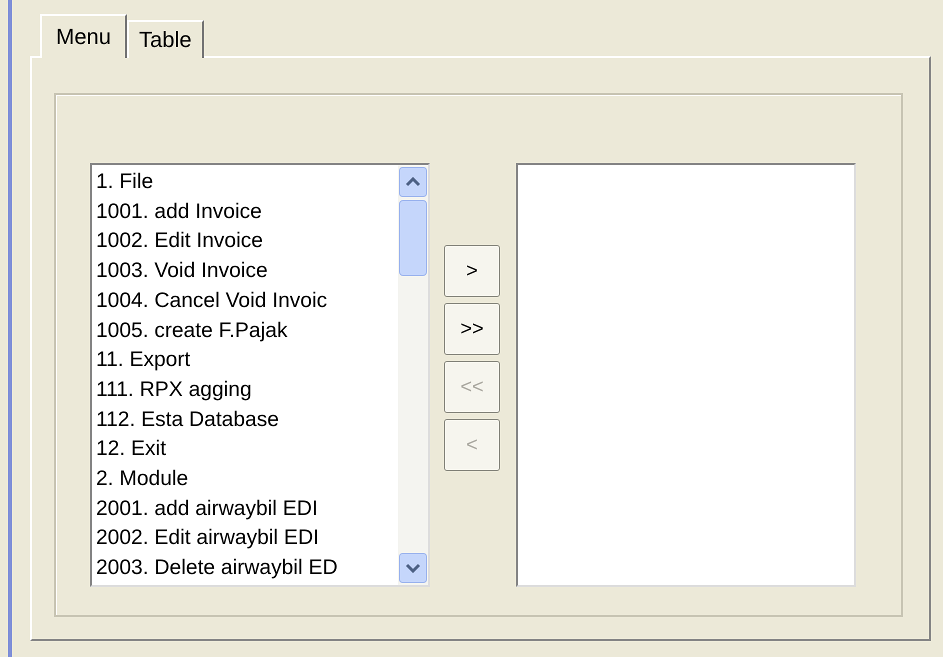 This screenshot has width=943, height=657. What do you see at coordinates (165, 39) in the screenshot?
I see `tab: Table` at bounding box center [165, 39].